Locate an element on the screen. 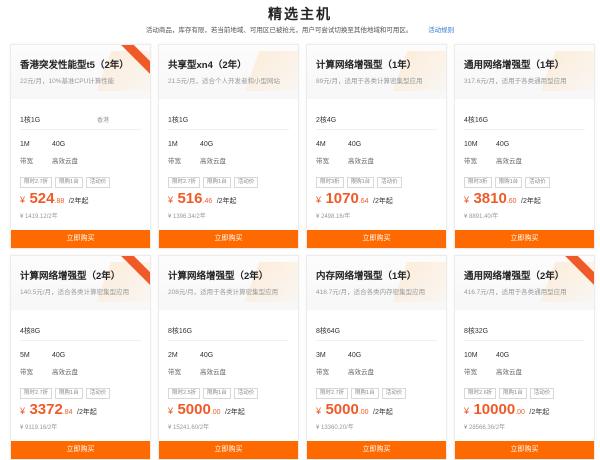 Image resolution: width=600 pixels, height=460 pixels. price-decimal: .64 is located at coordinates (363, 201).